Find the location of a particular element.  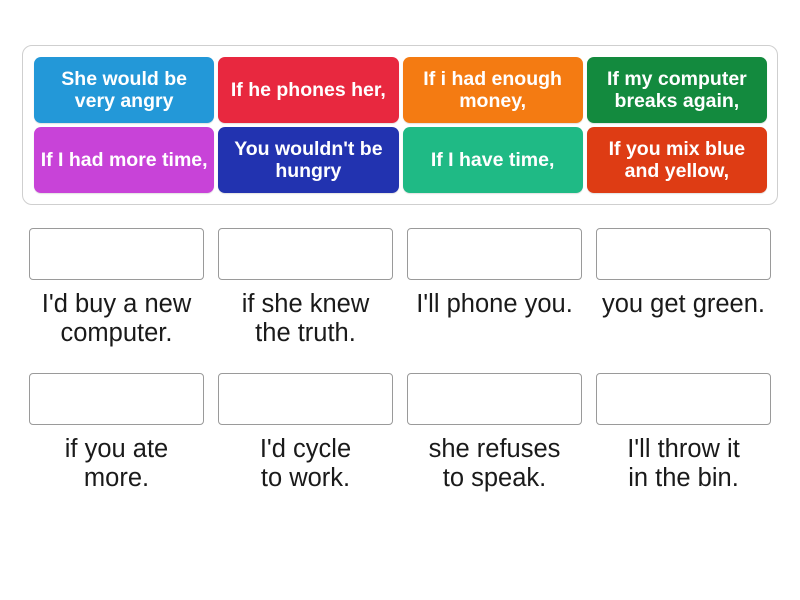

answer-cell-5: if you ate more. is located at coordinates (116, 432).